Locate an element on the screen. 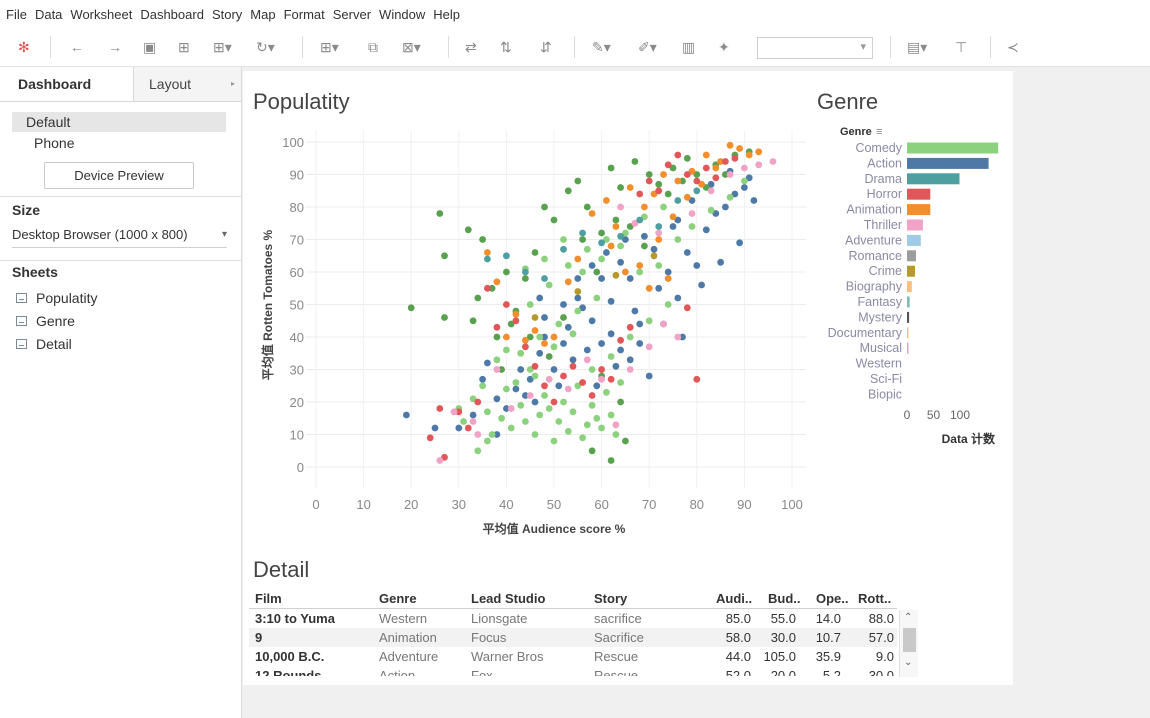 Image resolution: width=1150 pixels, height=718 pixels. sheet-item-detail: Detail is located at coordinates (44, 344).